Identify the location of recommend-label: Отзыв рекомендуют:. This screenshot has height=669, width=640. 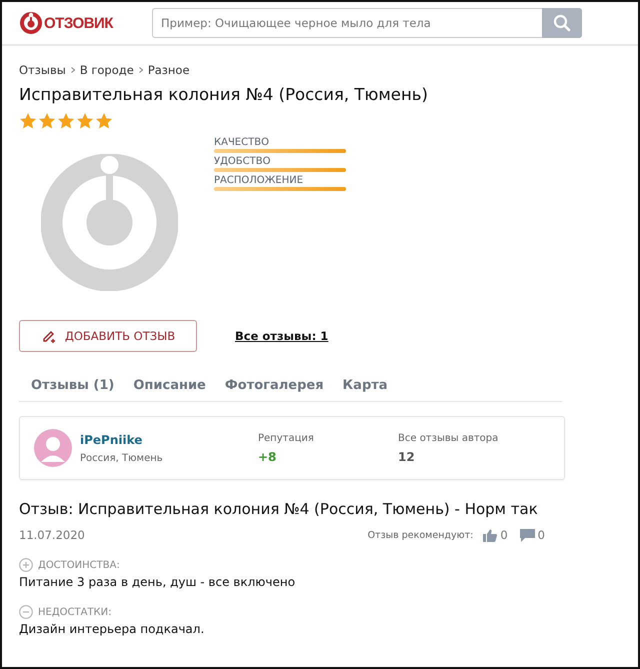
(421, 535).